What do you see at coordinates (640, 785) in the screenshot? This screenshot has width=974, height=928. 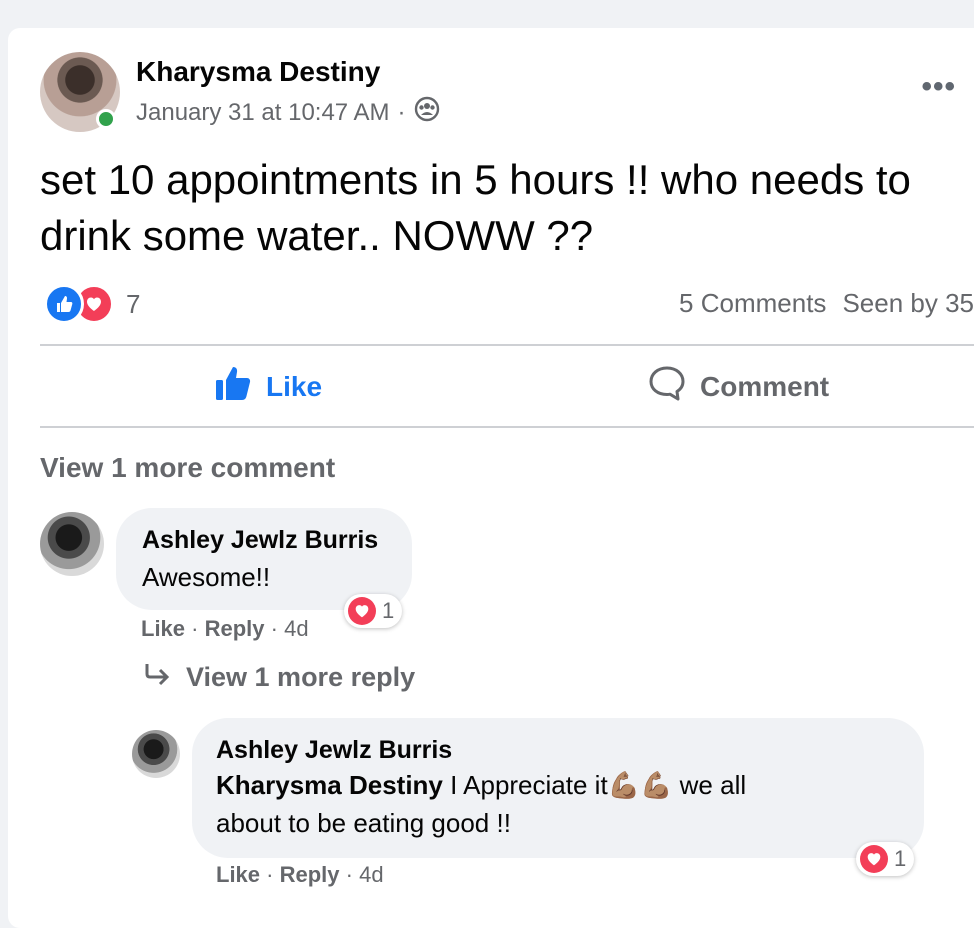 I see `flexed-biceps-emoji: 💪🏽💪🏽` at bounding box center [640, 785].